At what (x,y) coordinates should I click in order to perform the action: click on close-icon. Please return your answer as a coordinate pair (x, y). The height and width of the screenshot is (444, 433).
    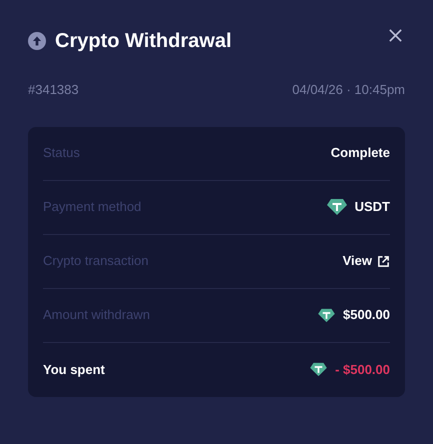
    Looking at the image, I should click on (395, 35).